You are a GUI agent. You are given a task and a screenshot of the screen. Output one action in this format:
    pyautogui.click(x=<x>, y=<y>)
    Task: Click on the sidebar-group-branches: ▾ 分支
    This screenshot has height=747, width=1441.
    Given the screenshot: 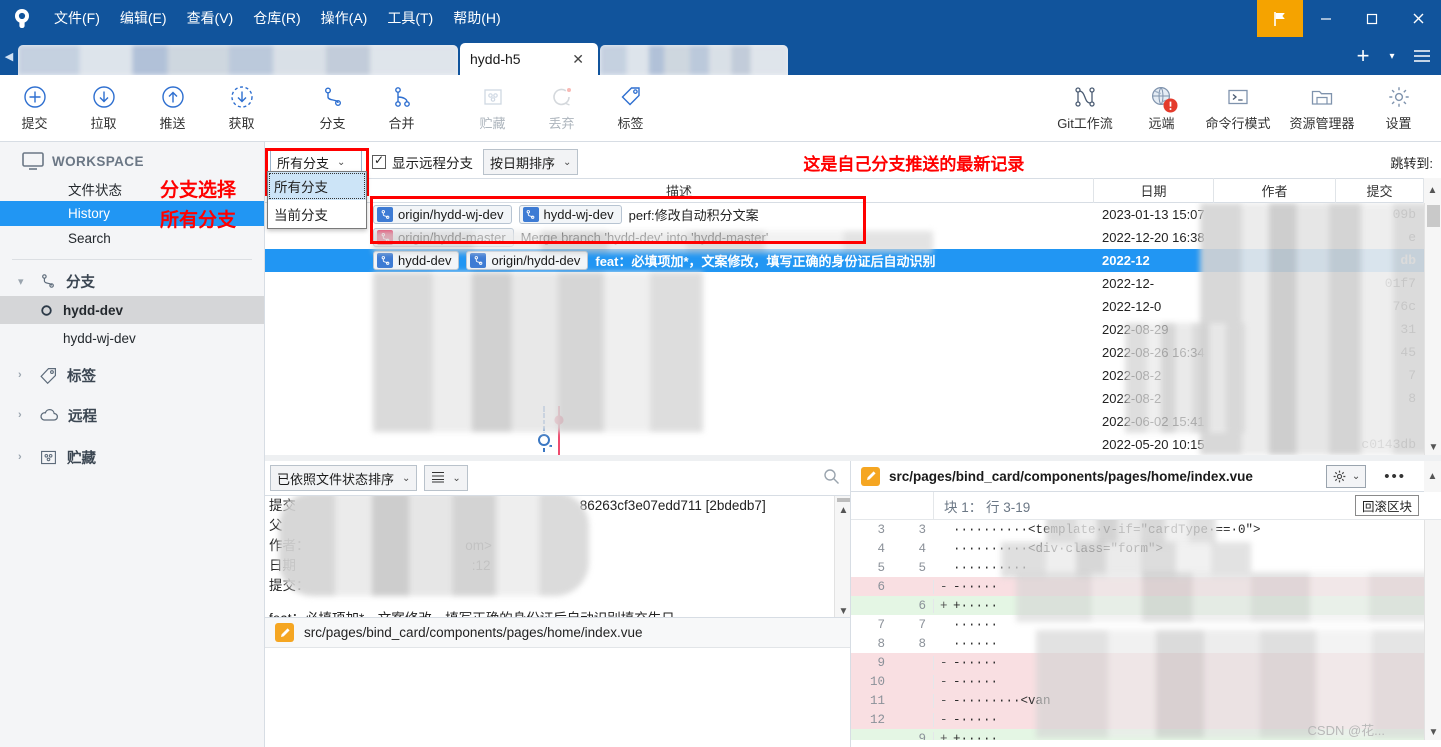 What is the action you would take?
    pyautogui.click(x=132, y=281)
    